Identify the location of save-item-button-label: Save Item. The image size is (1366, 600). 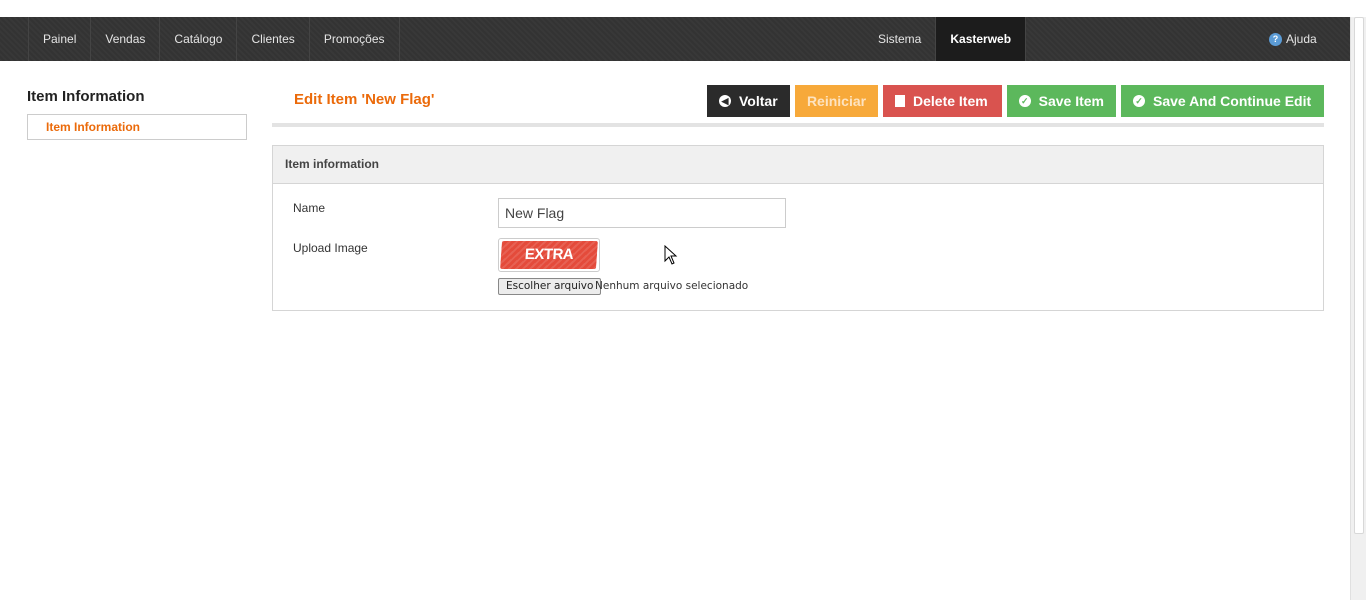
(1071, 101).